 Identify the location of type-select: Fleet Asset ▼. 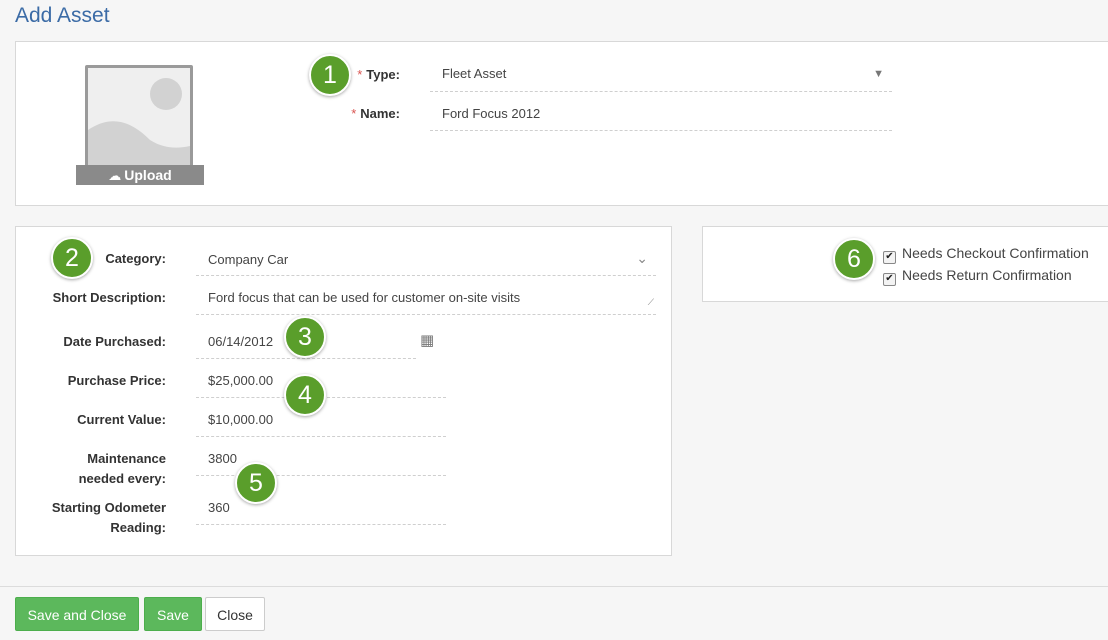
(661, 78).